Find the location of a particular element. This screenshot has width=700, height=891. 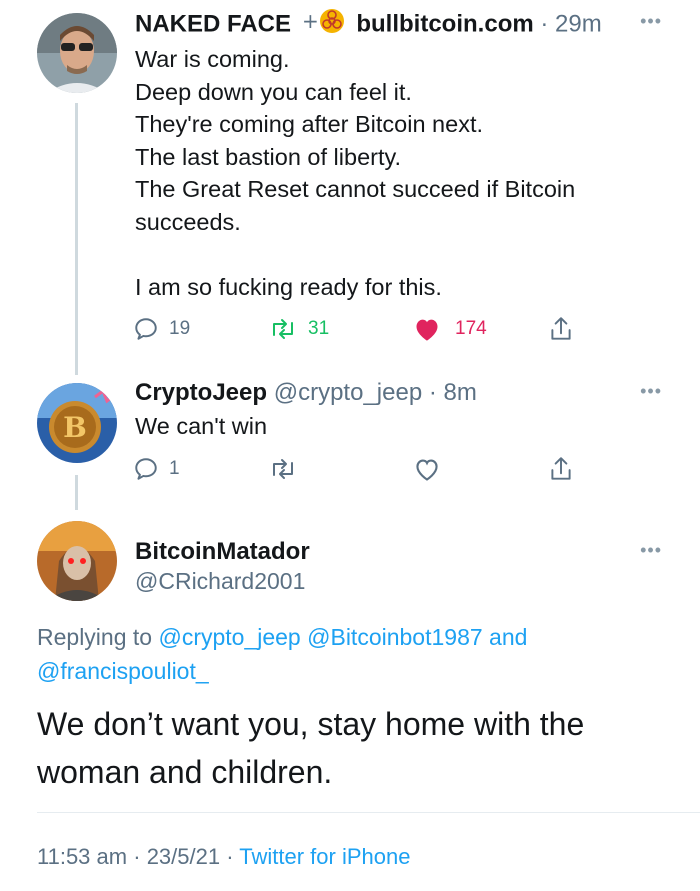

like-button: 174 is located at coordinates (450, 329).